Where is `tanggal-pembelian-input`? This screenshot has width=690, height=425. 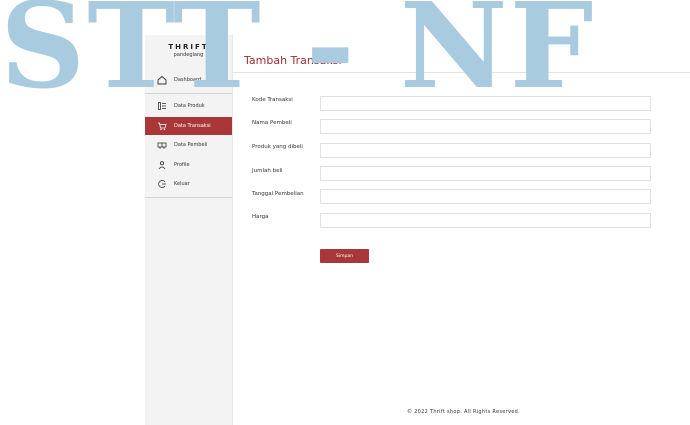
tanggal-pembelian-input is located at coordinates (485, 196).